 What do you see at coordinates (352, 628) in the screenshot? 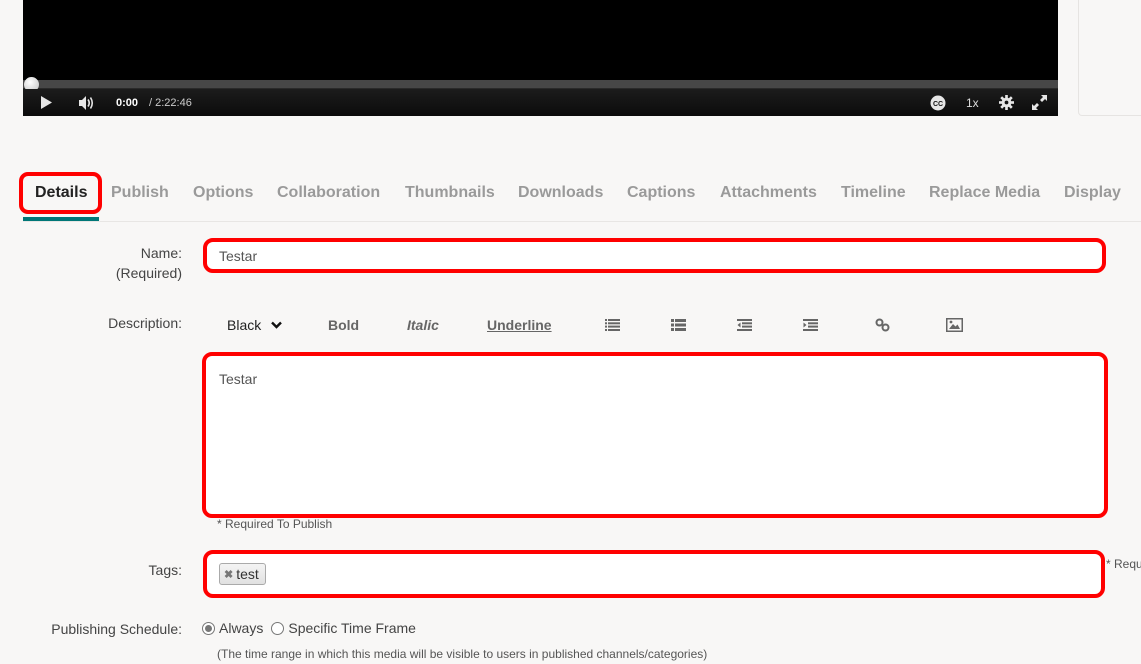
I see `radio-specific-time-frame-label: Specific Time Frame` at bounding box center [352, 628].